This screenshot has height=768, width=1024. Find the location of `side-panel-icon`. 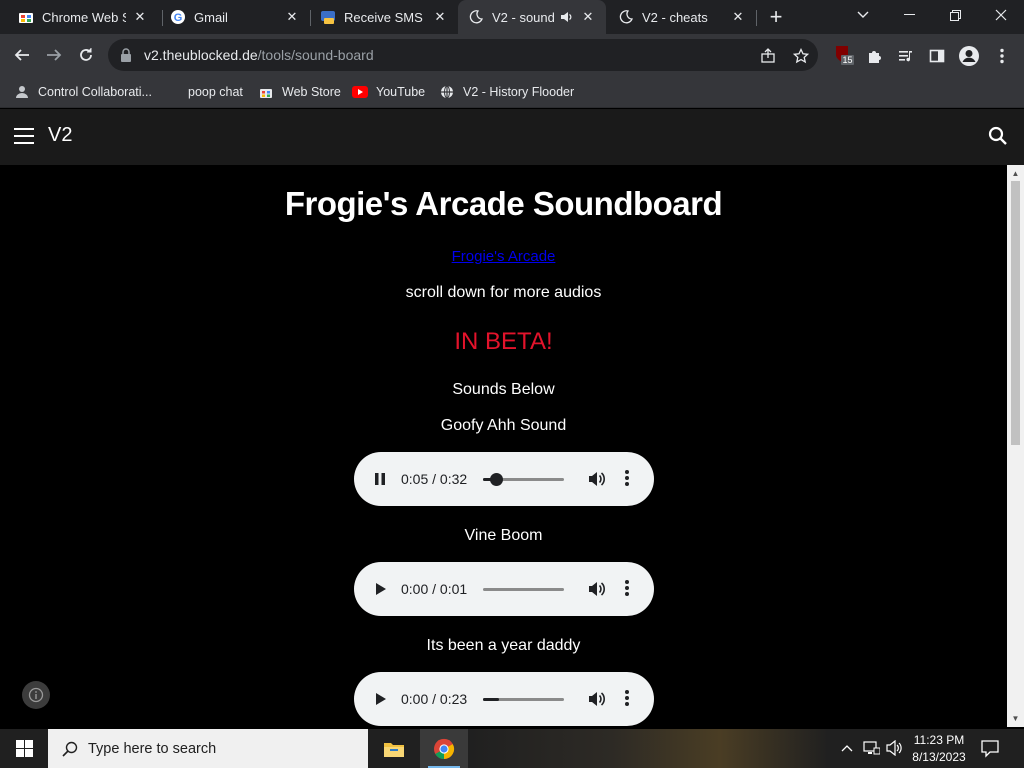

side-panel-icon is located at coordinates (937, 56).